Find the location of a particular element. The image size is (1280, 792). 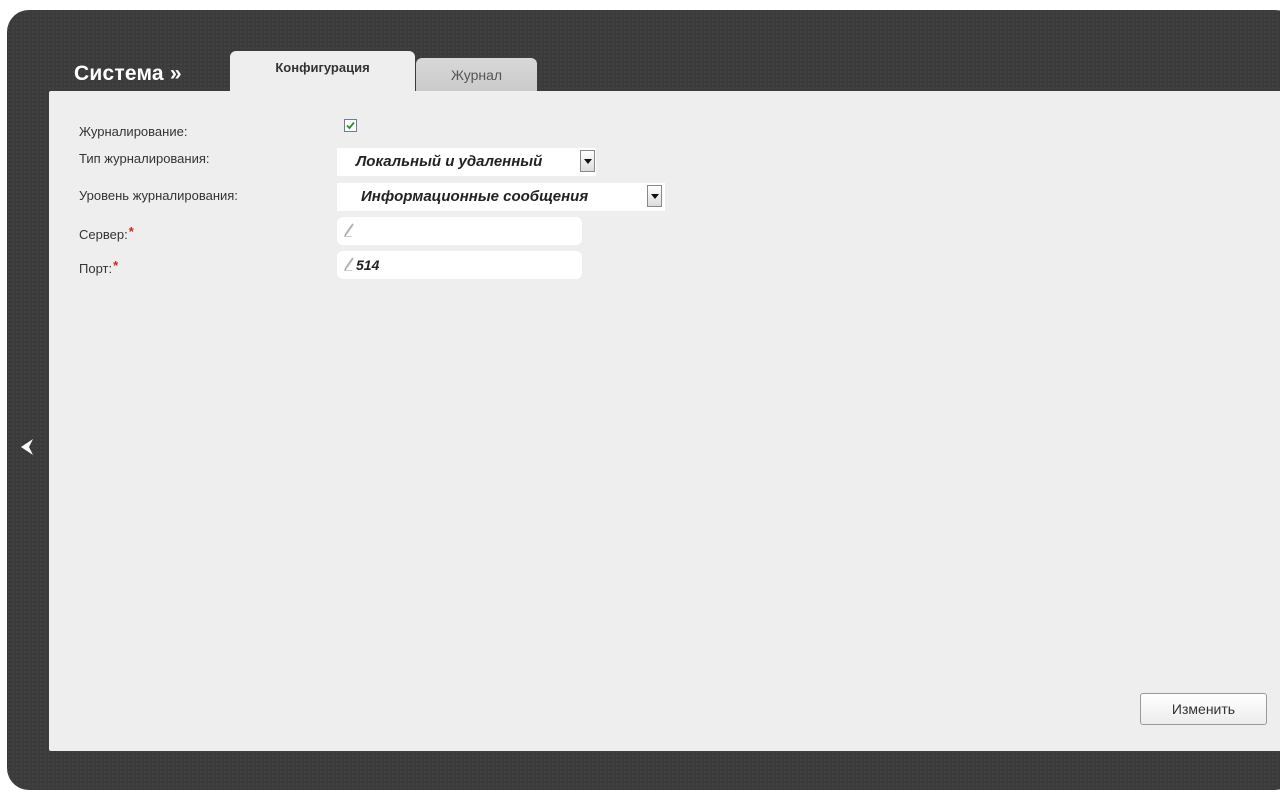

log-type-value: Локальный и удаленный is located at coordinates (449, 161).